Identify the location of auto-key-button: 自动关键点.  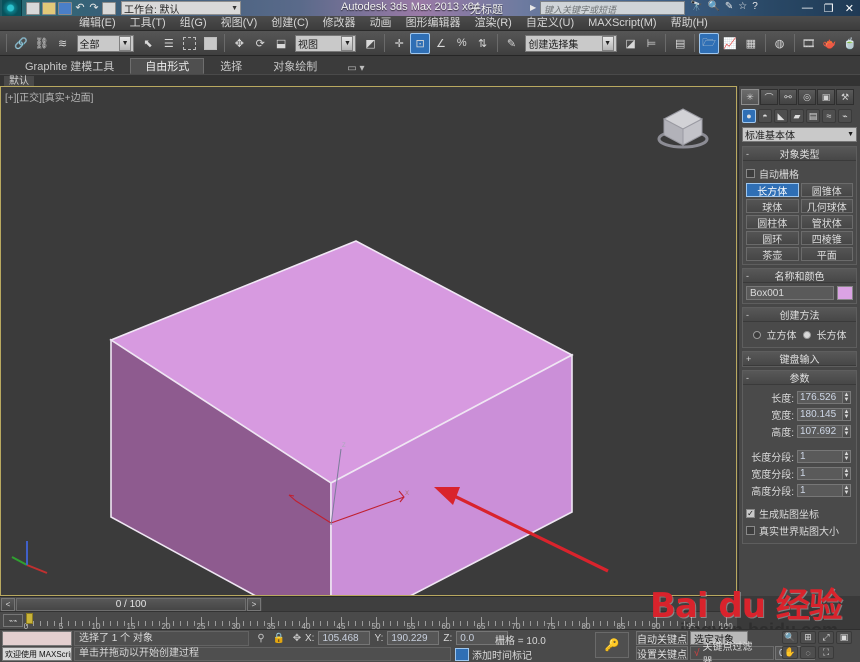
(662, 638).